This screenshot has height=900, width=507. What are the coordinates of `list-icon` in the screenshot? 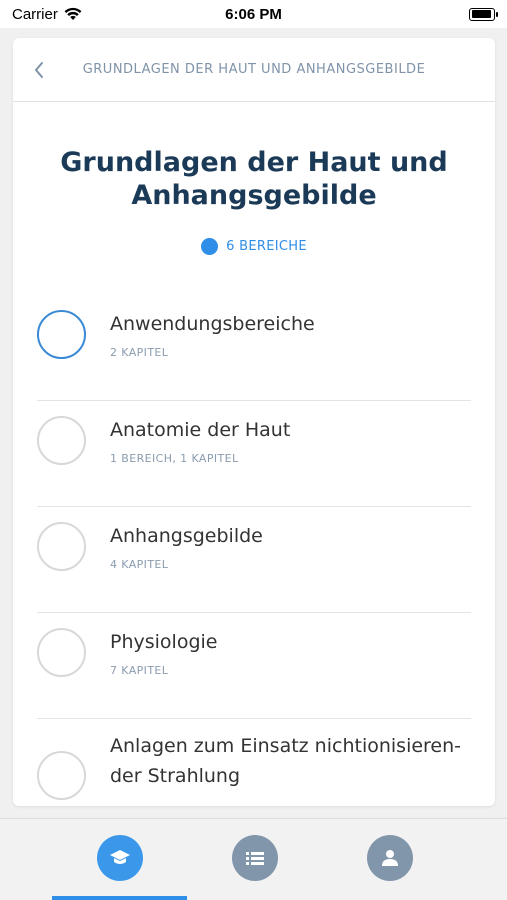 It's located at (255, 858).